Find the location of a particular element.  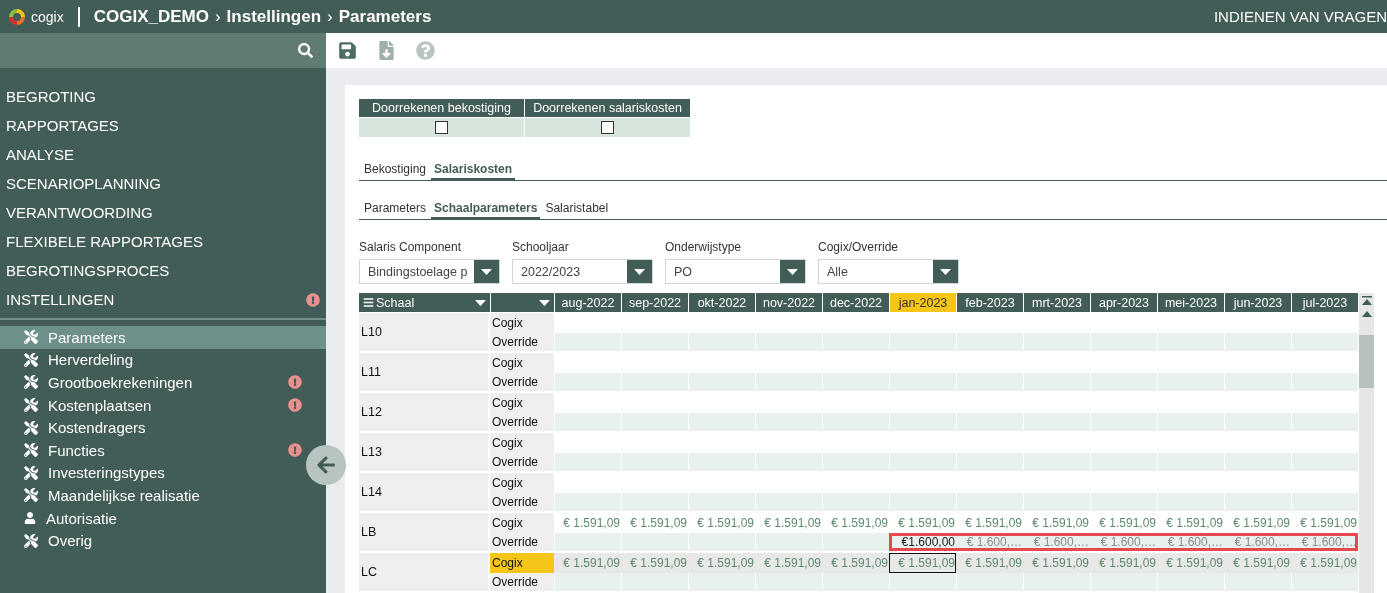

submenu-item: Grootboekrekeningen is located at coordinates (152, 382).